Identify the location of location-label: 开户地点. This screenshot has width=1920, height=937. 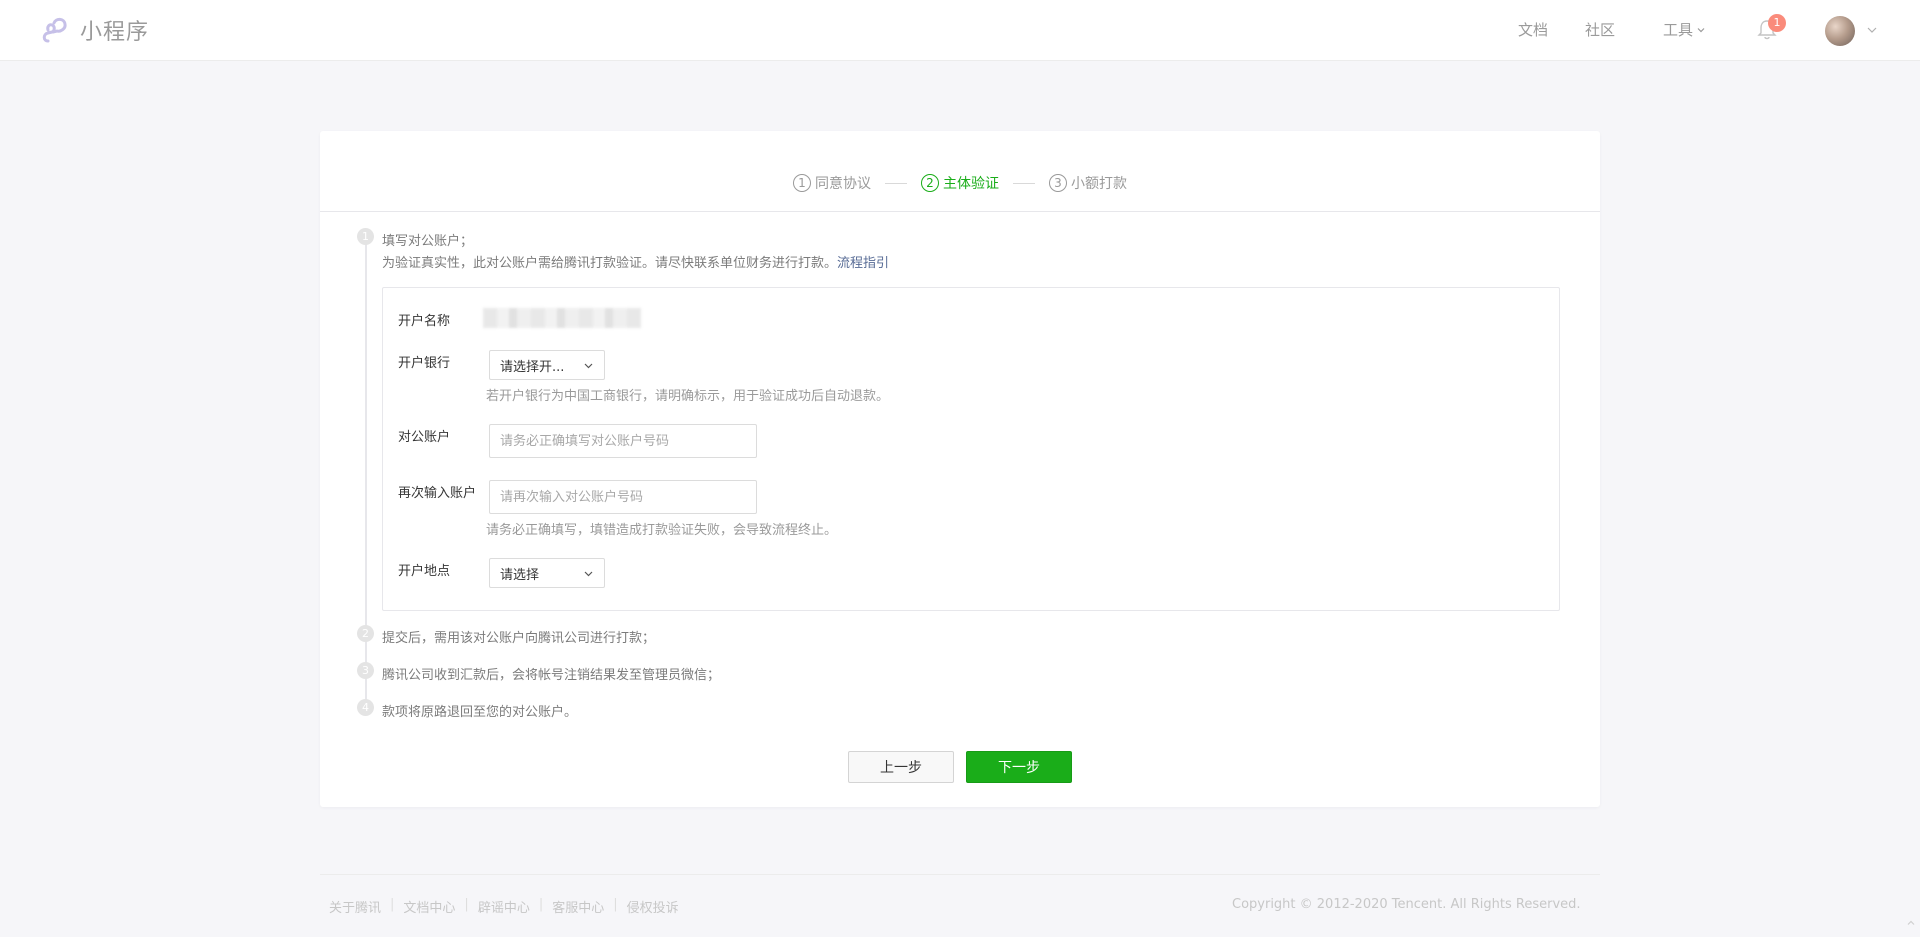
(424, 571).